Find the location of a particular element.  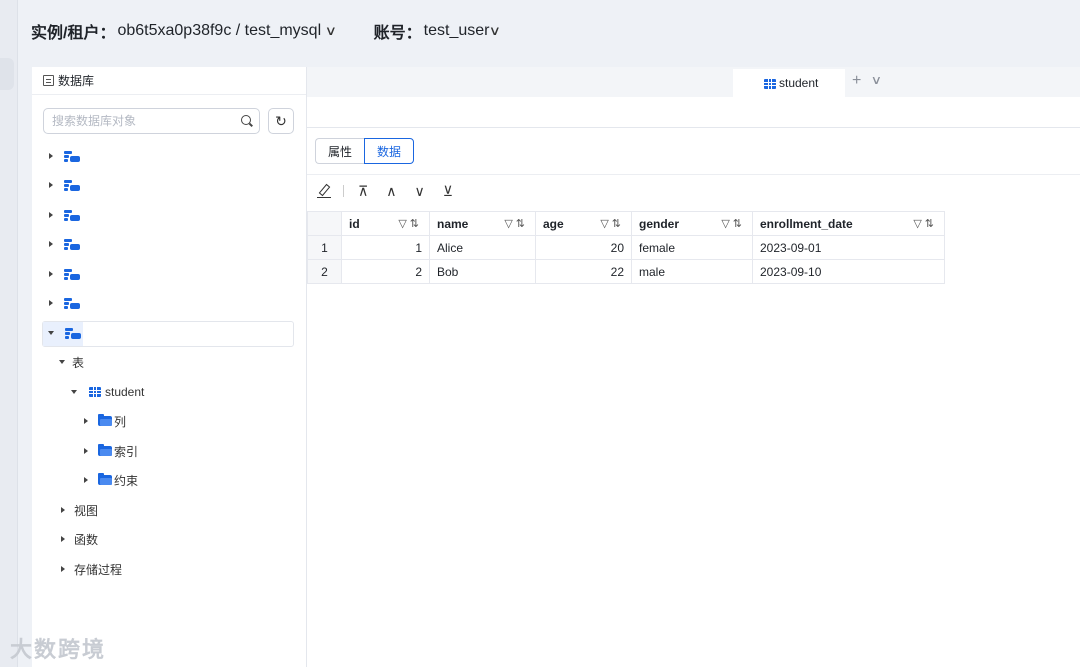

move-up-icon: ∧ is located at coordinates (391, 191).